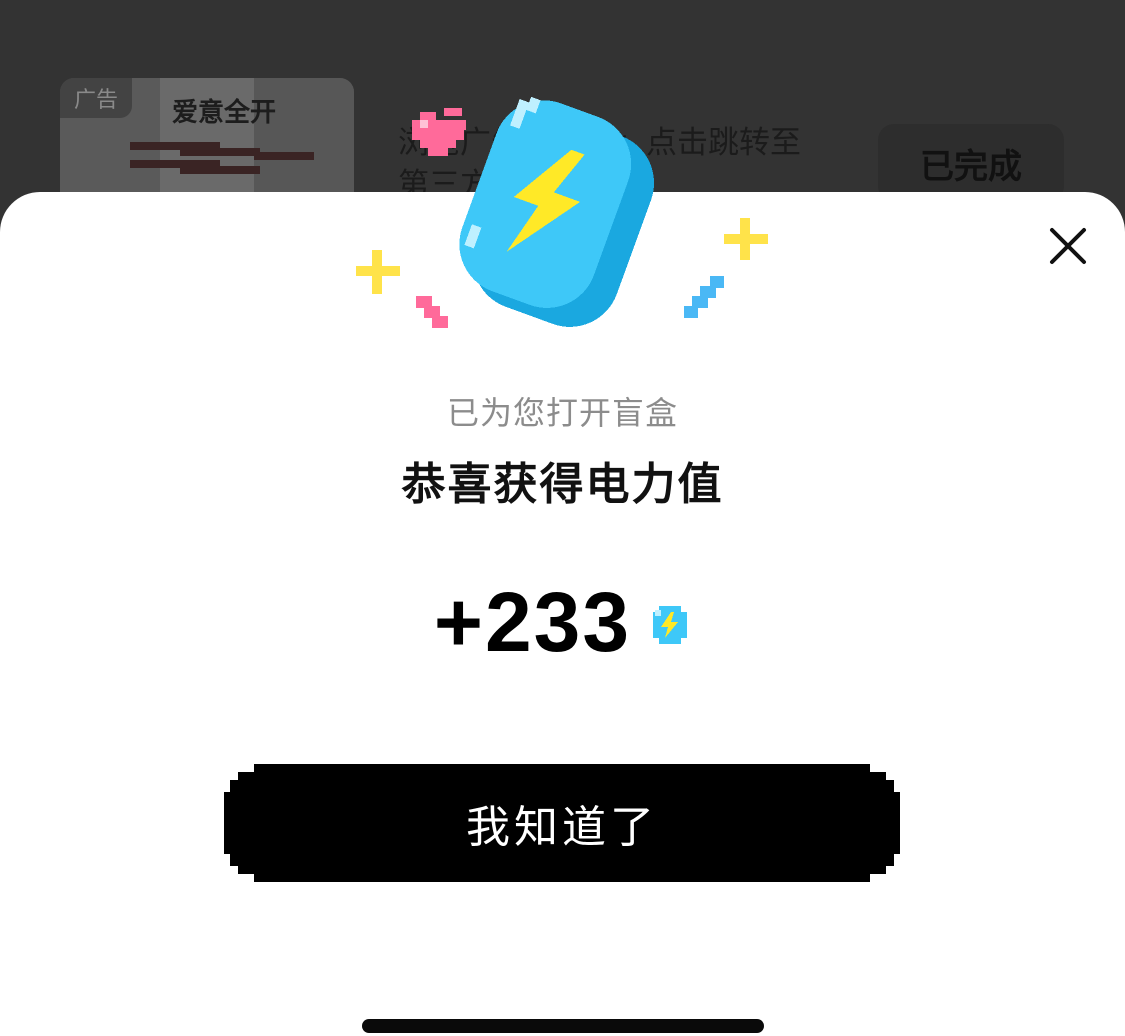 Image resolution: width=1125 pixels, height=1036 pixels. I want to click on task-done-button: 已完成, so click(971, 163).